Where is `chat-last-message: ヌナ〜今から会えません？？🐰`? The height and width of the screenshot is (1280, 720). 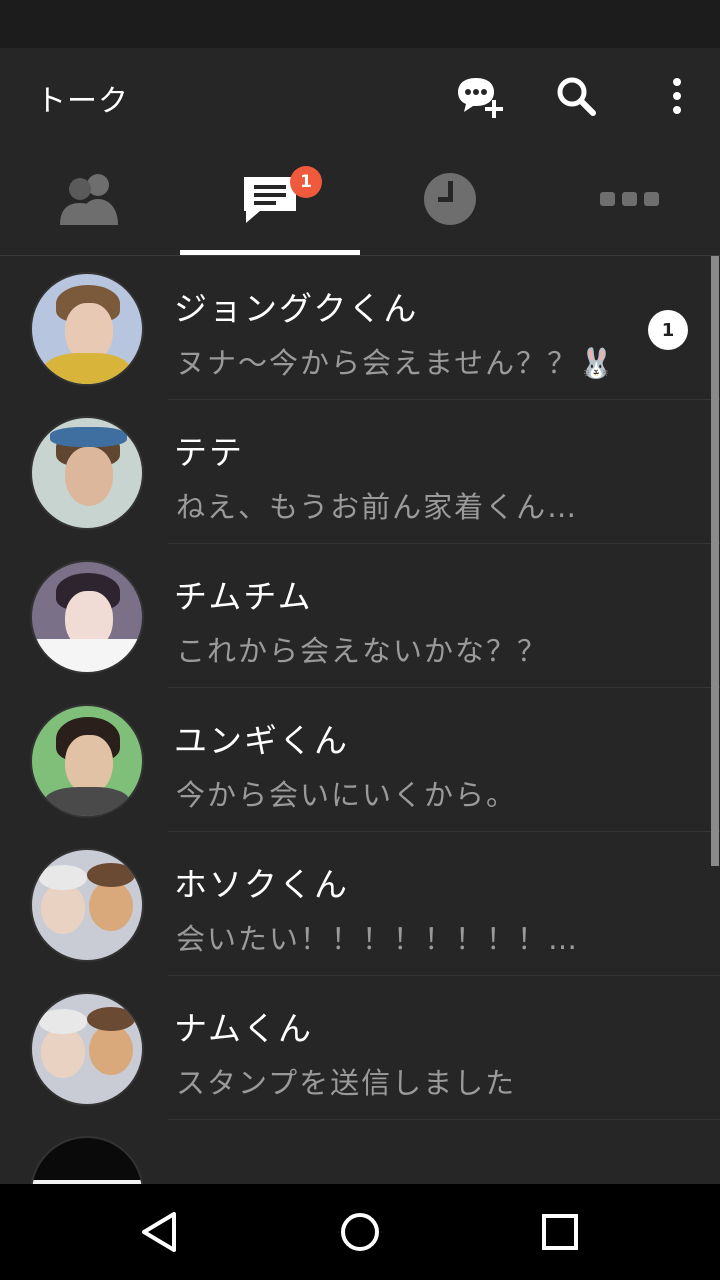
chat-last-message: ヌナ〜今から会えません？？🐰 is located at coordinates (396, 363).